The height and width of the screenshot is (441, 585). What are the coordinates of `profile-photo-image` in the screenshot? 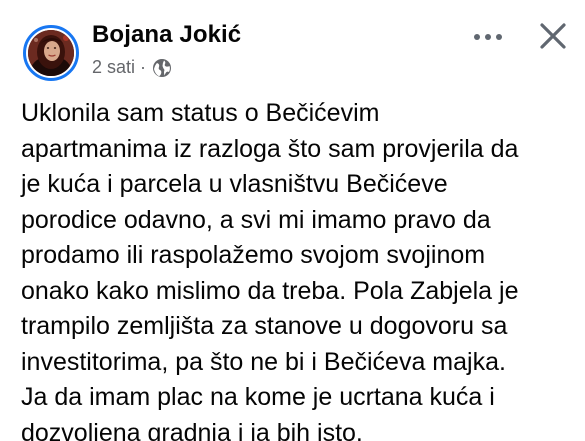 It's located at (51, 53).